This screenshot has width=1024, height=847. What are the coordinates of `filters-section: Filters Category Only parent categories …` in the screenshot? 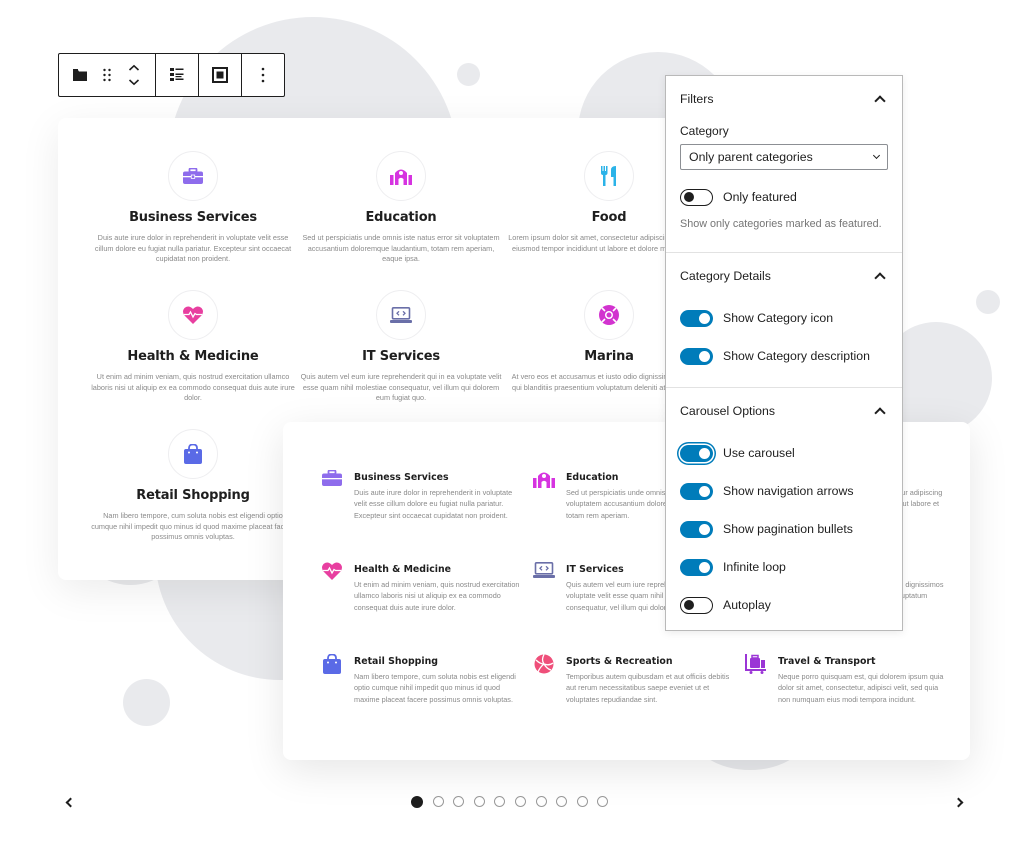 It's located at (784, 164).